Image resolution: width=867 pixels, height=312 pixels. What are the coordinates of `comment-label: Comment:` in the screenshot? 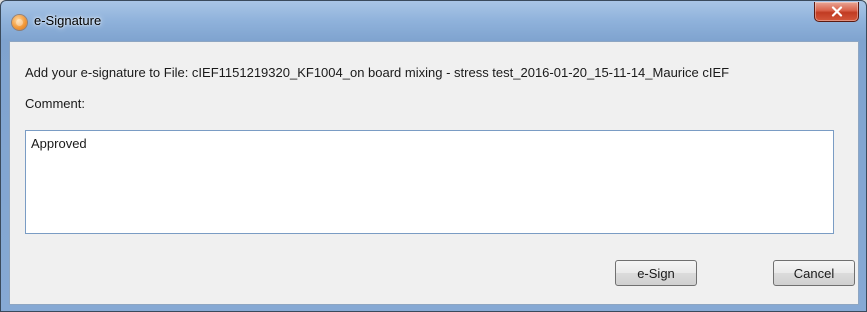 It's located at (55, 103).